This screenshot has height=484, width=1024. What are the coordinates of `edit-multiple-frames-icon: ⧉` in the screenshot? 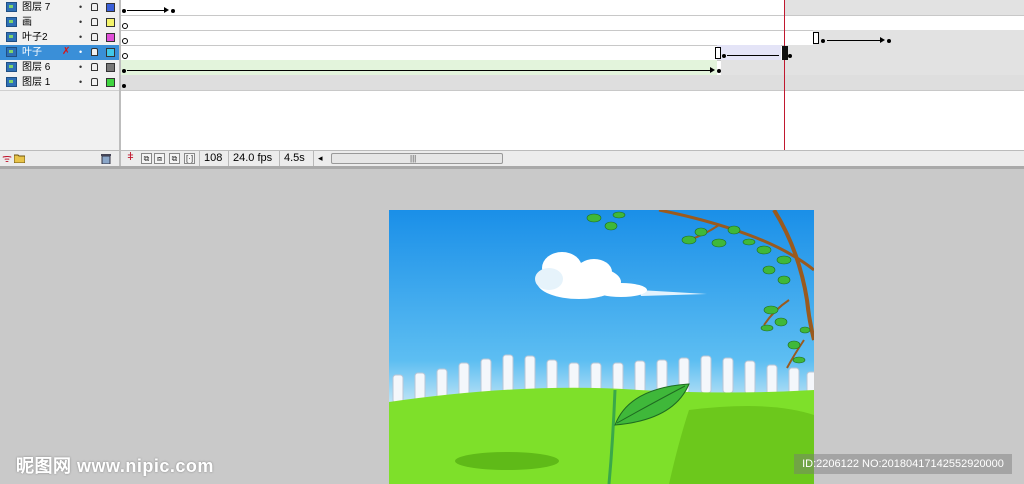 It's located at (174, 158).